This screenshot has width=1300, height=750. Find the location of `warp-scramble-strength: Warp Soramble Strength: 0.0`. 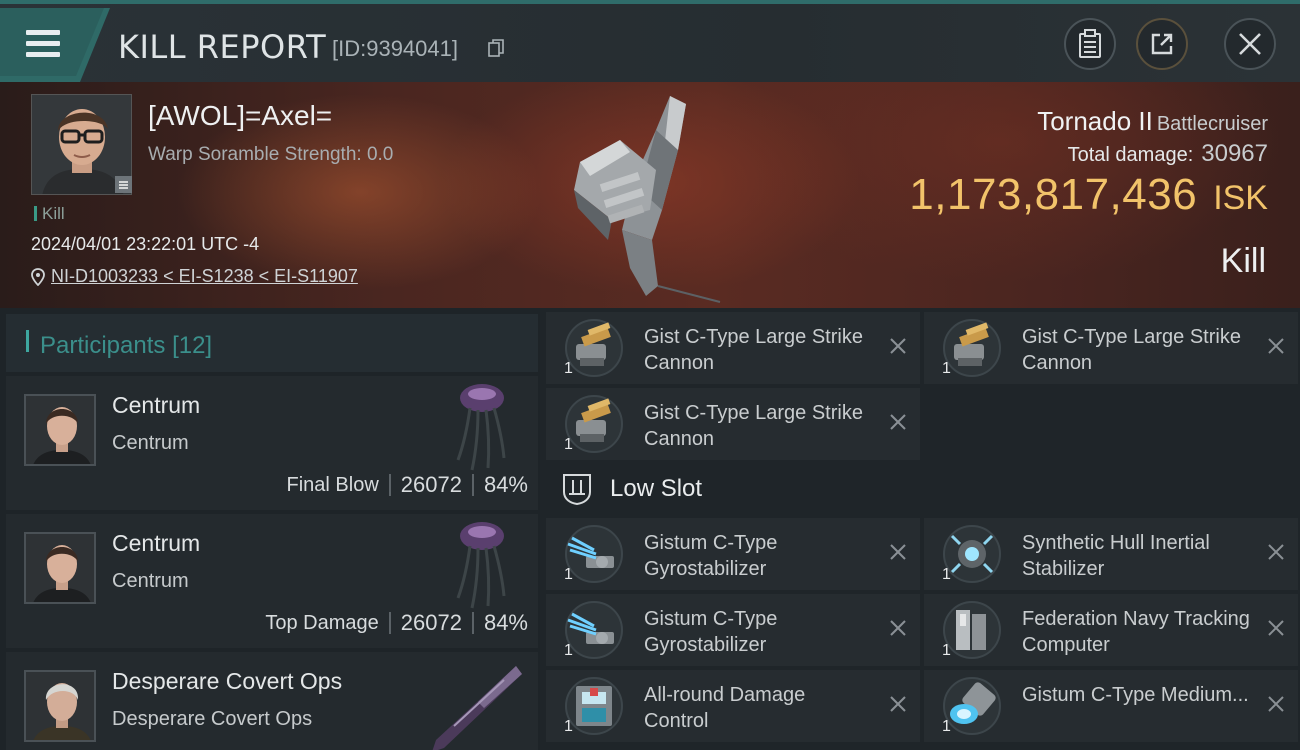

warp-scramble-strength: Warp Soramble Strength: 0.0 is located at coordinates (271, 154).